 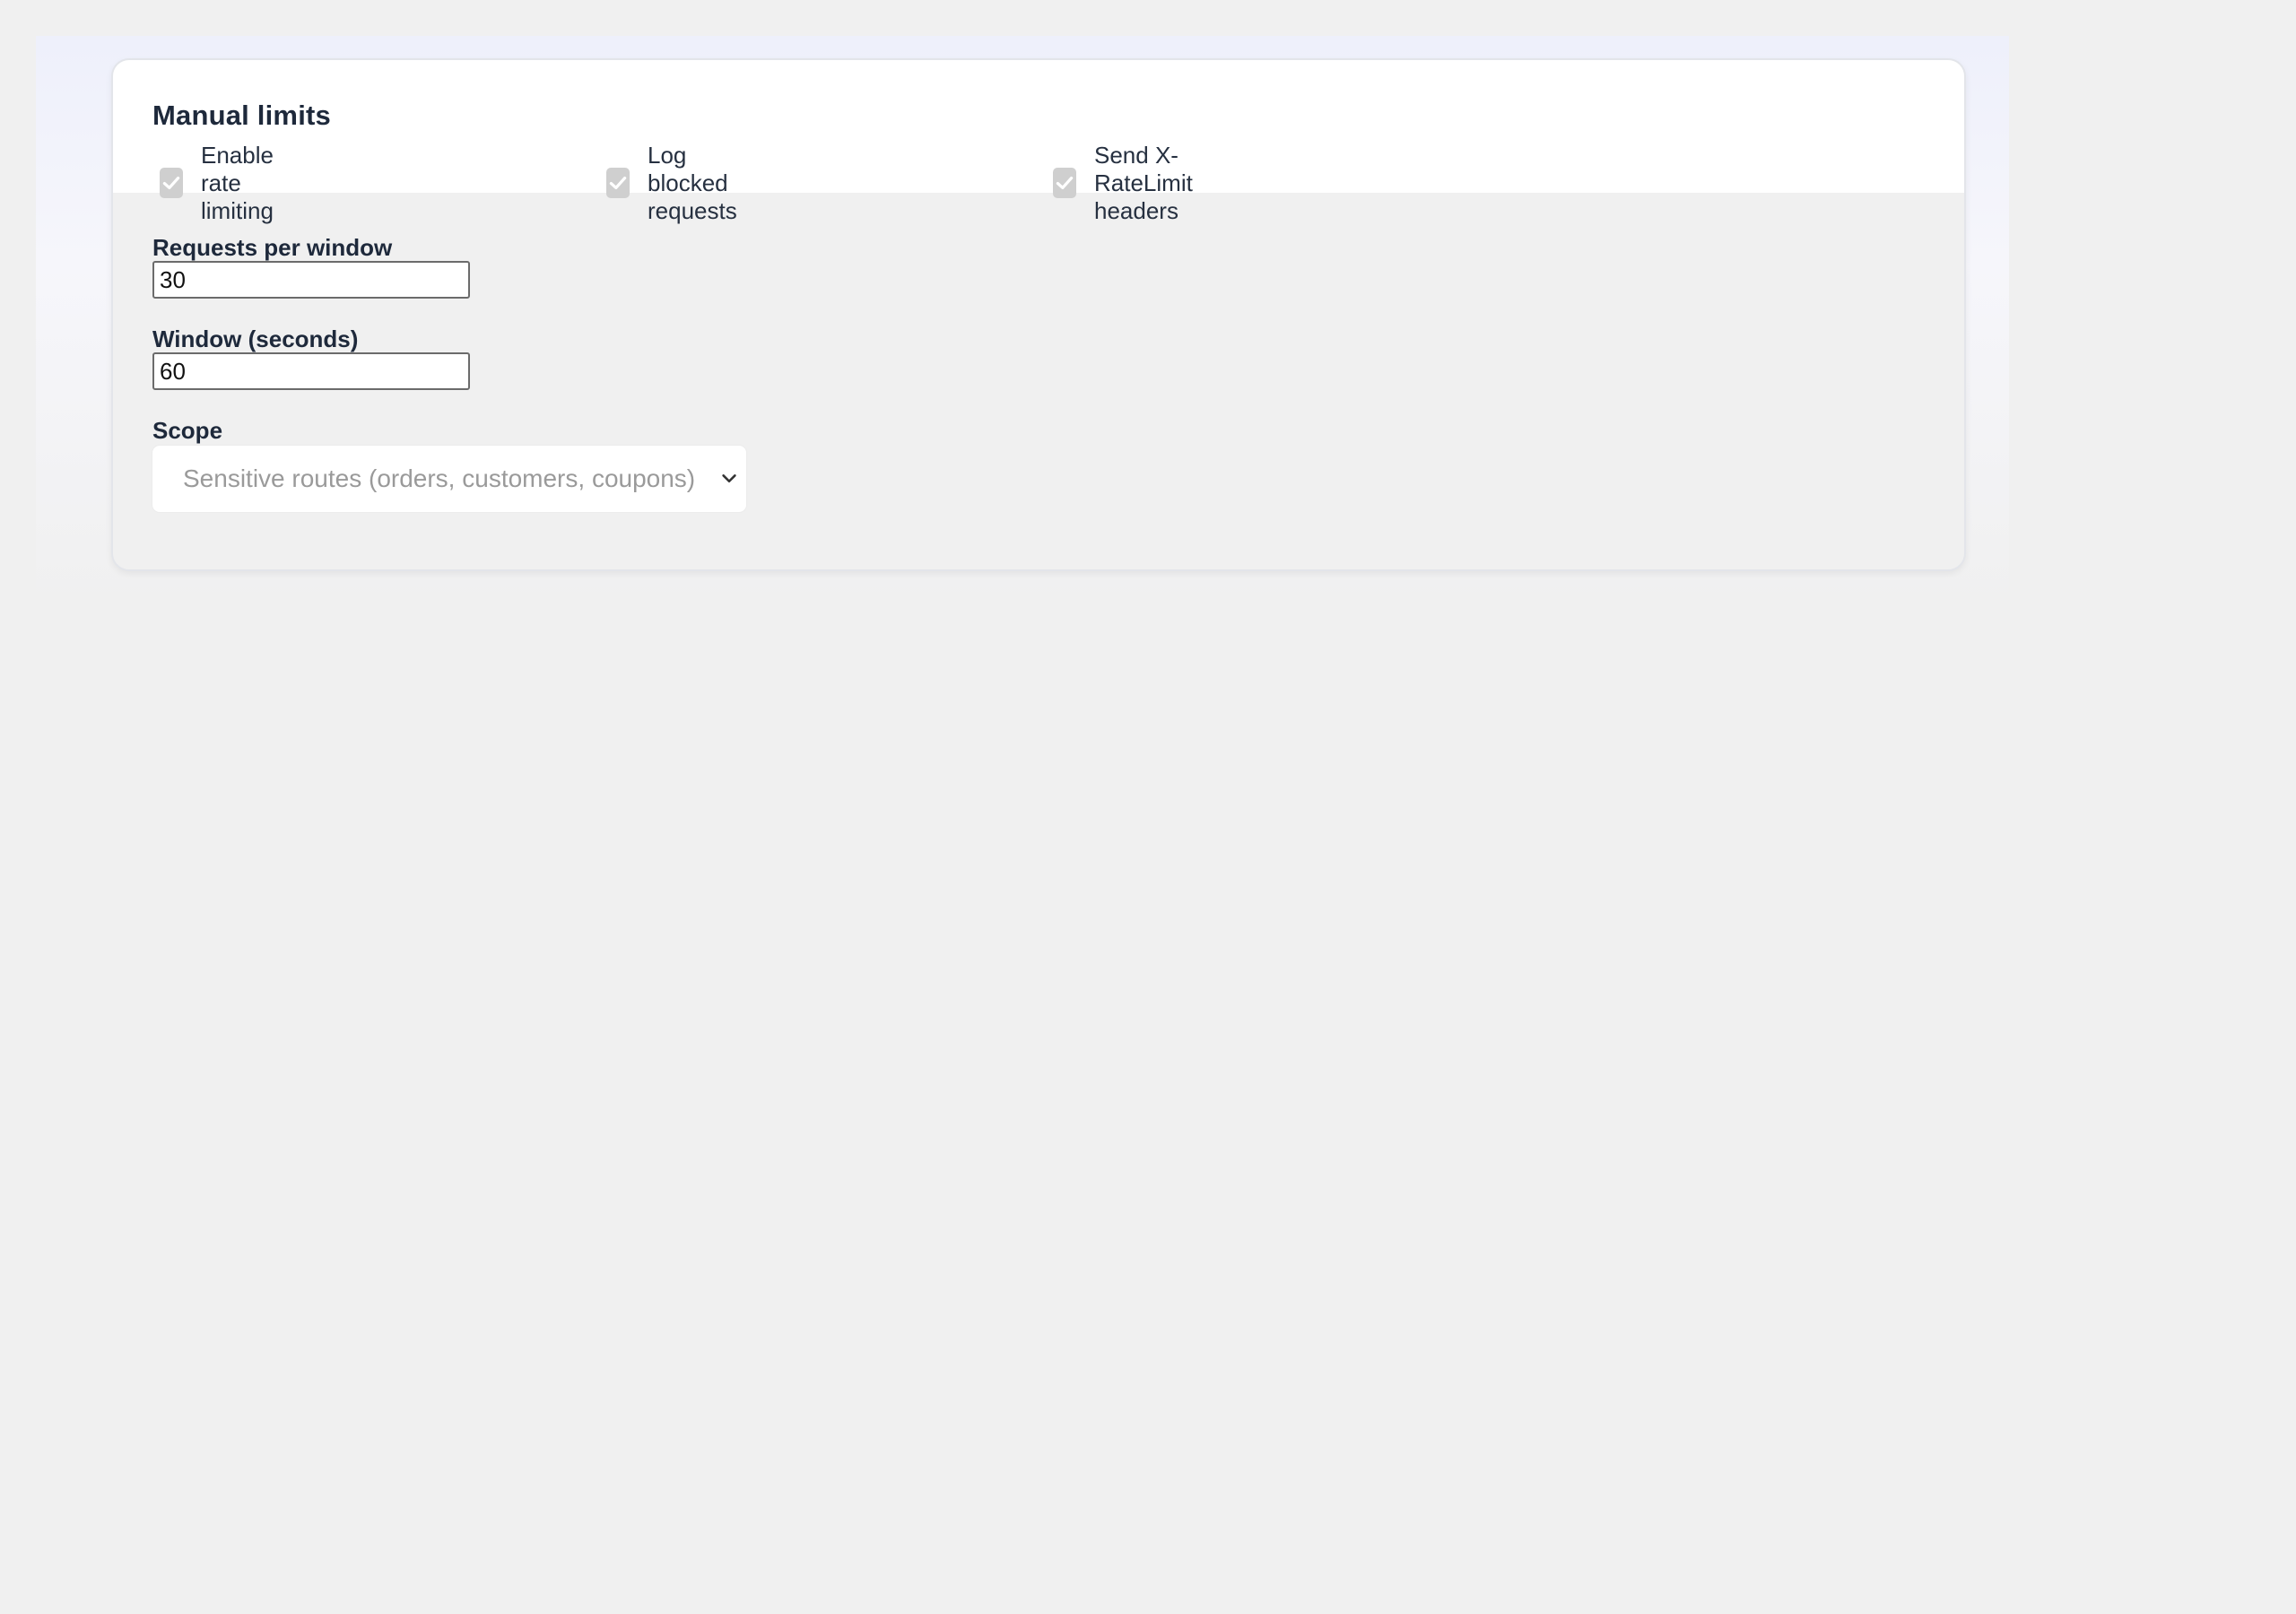 What do you see at coordinates (272, 247) in the screenshot?
I see `requests-per-window-label: Requests per window` at bounding box center [272, 247].